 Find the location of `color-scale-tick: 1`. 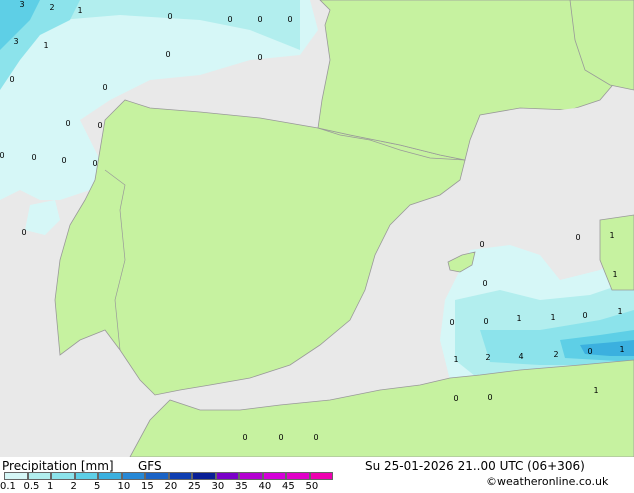

color-scale-tick: 1 is located at coordinates (50, 486).